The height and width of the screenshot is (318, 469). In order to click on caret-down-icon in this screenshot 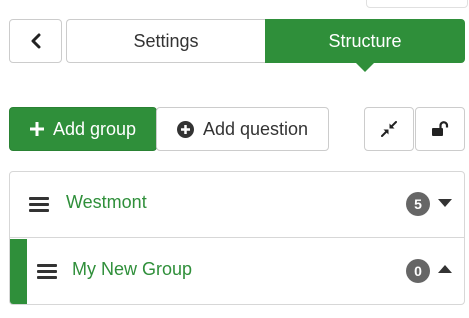, I will do `click(445, 203)`.